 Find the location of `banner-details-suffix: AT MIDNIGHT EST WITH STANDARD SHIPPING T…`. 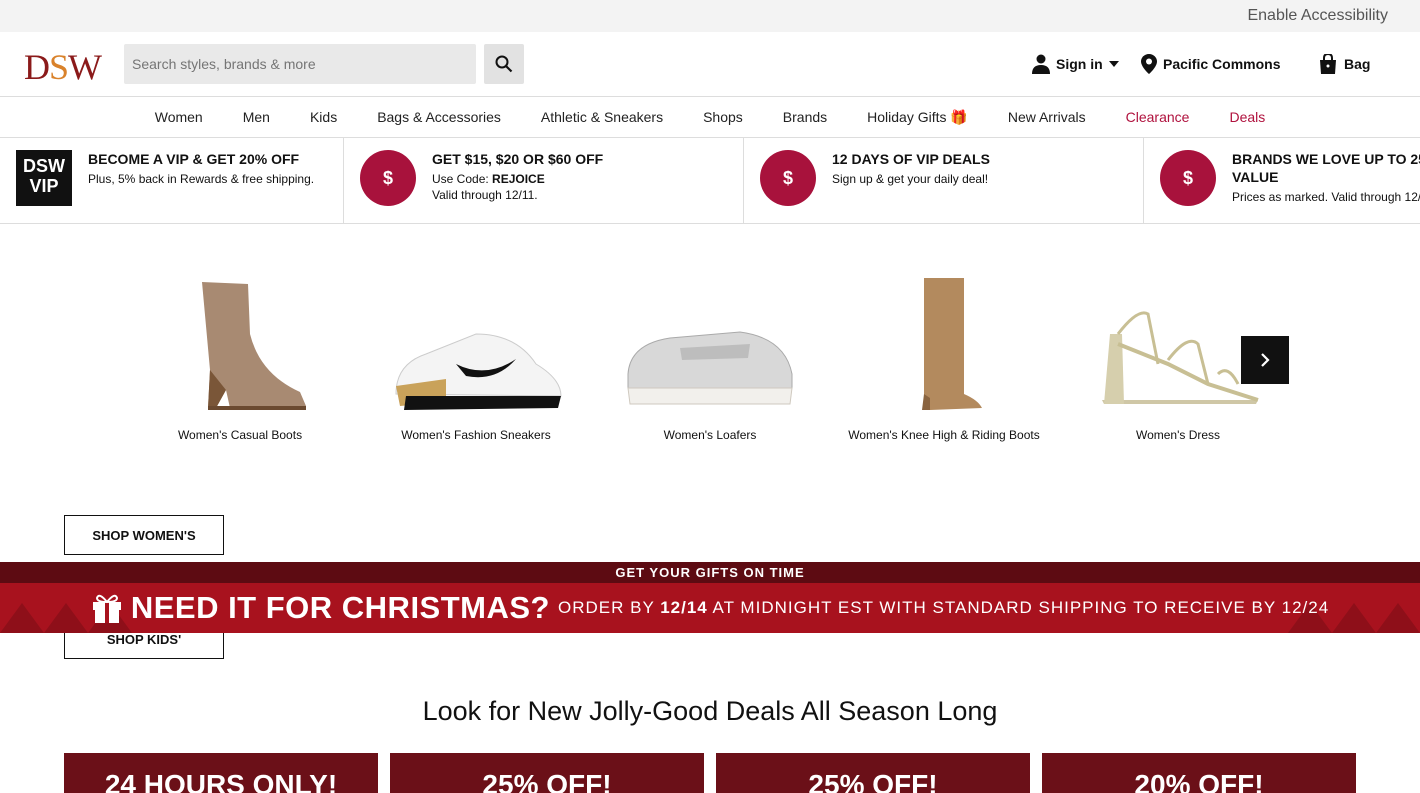

banner-details-suffix: AT MIDNIGHT EST WITH STANDARD SHIPPING T… is located at coordinates (1018, 607).